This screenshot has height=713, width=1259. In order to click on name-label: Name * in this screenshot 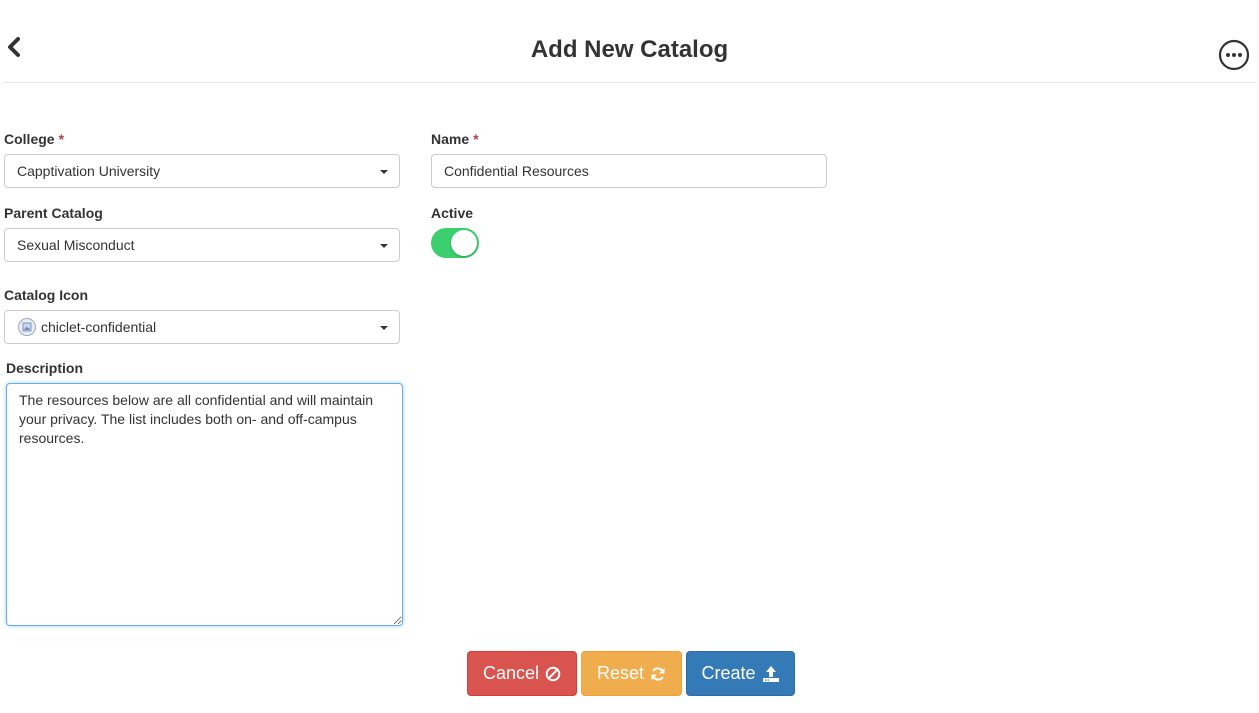, I will do `click(455, 139)`.